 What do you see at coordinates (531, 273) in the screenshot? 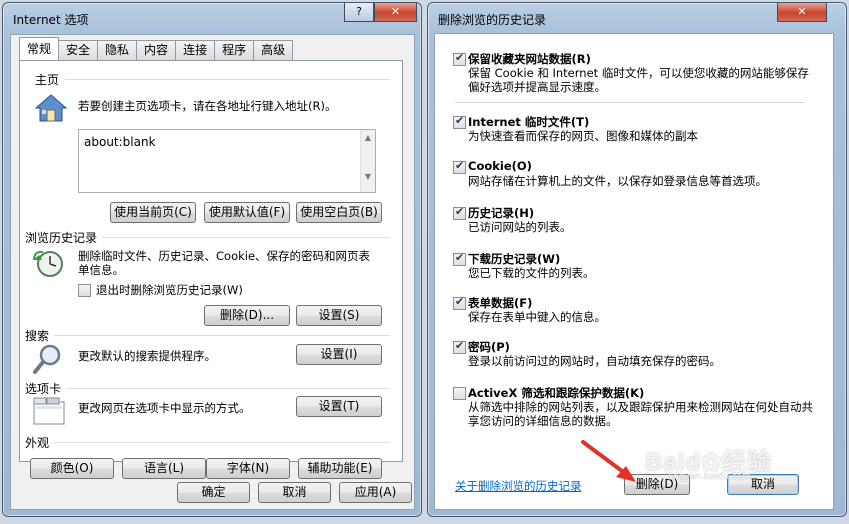
I see `option-description: 您已下载的文件的列表。` at bounding box center [531, 273].